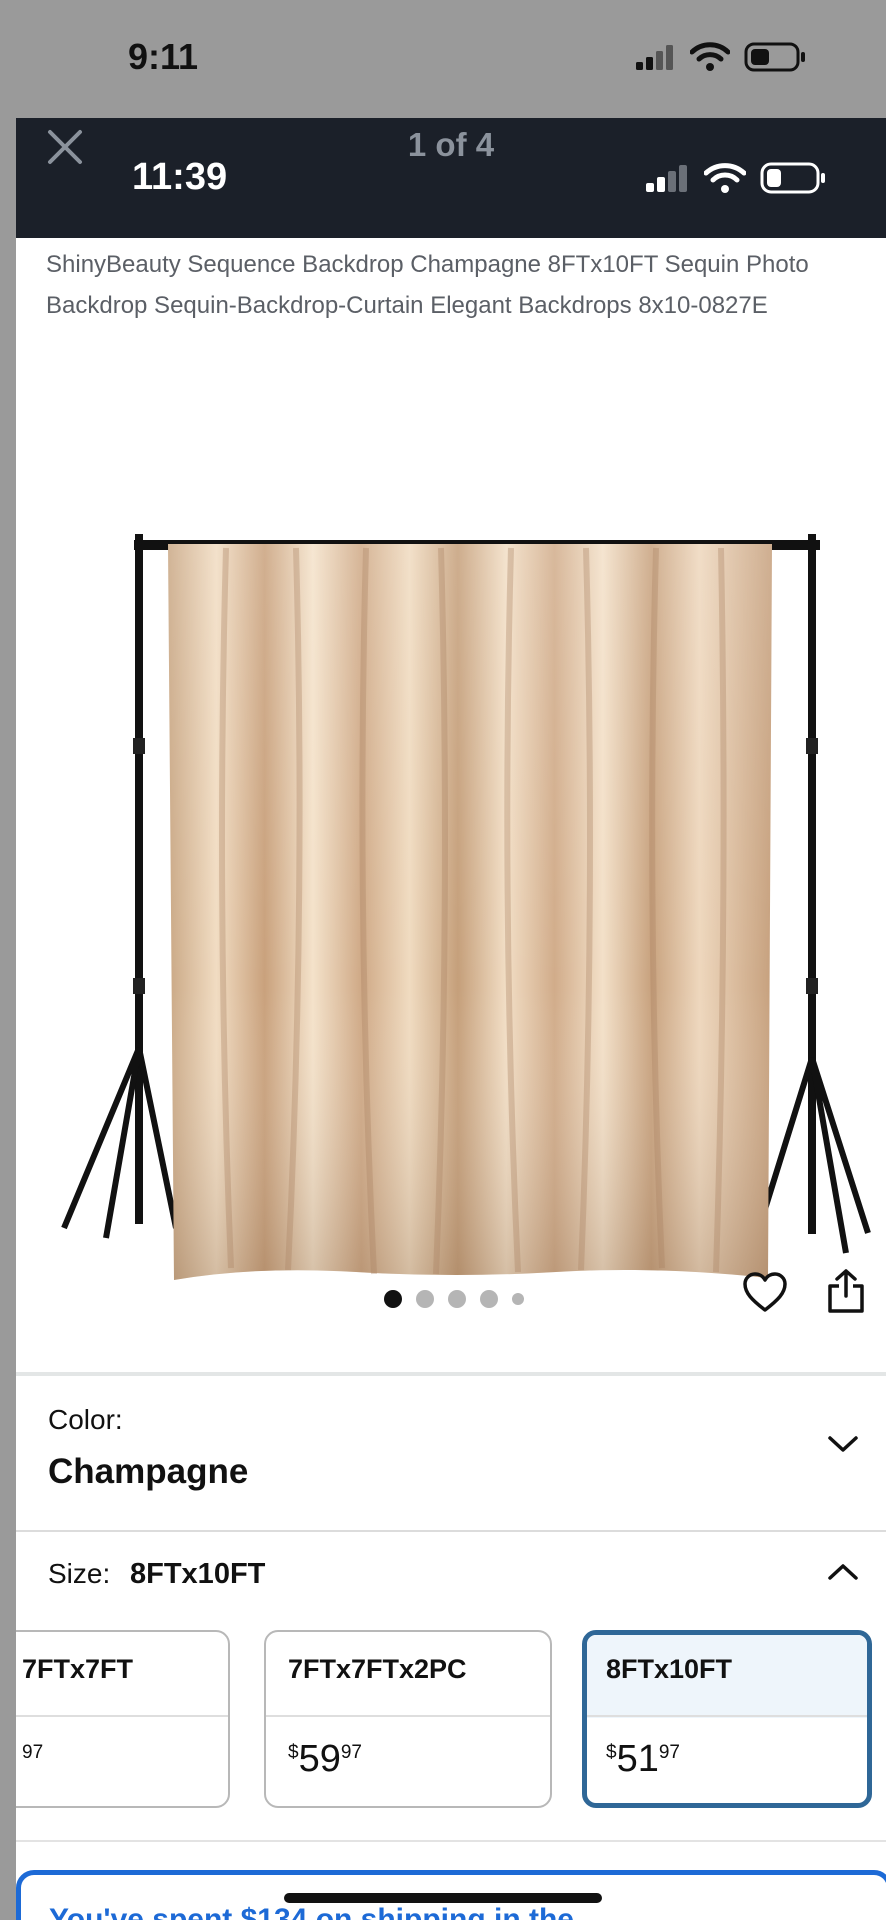 The height and width of the screenshot is (1920, 886). I want to click on image-pagination-dots, so click(454, 1299).